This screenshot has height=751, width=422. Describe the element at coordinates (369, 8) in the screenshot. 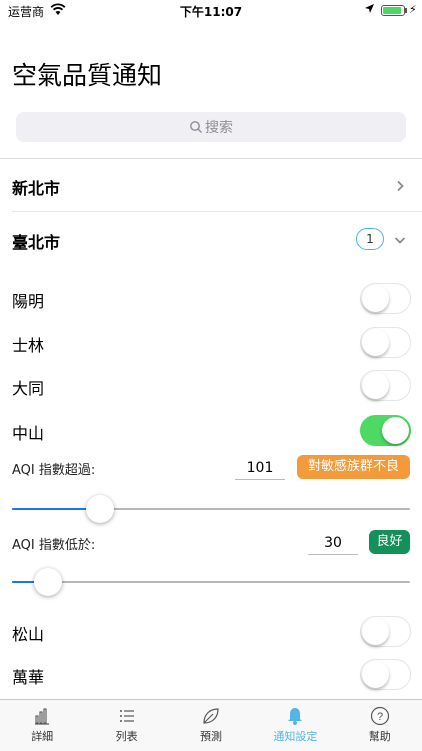

I see `location-arrow-icon` at that location.